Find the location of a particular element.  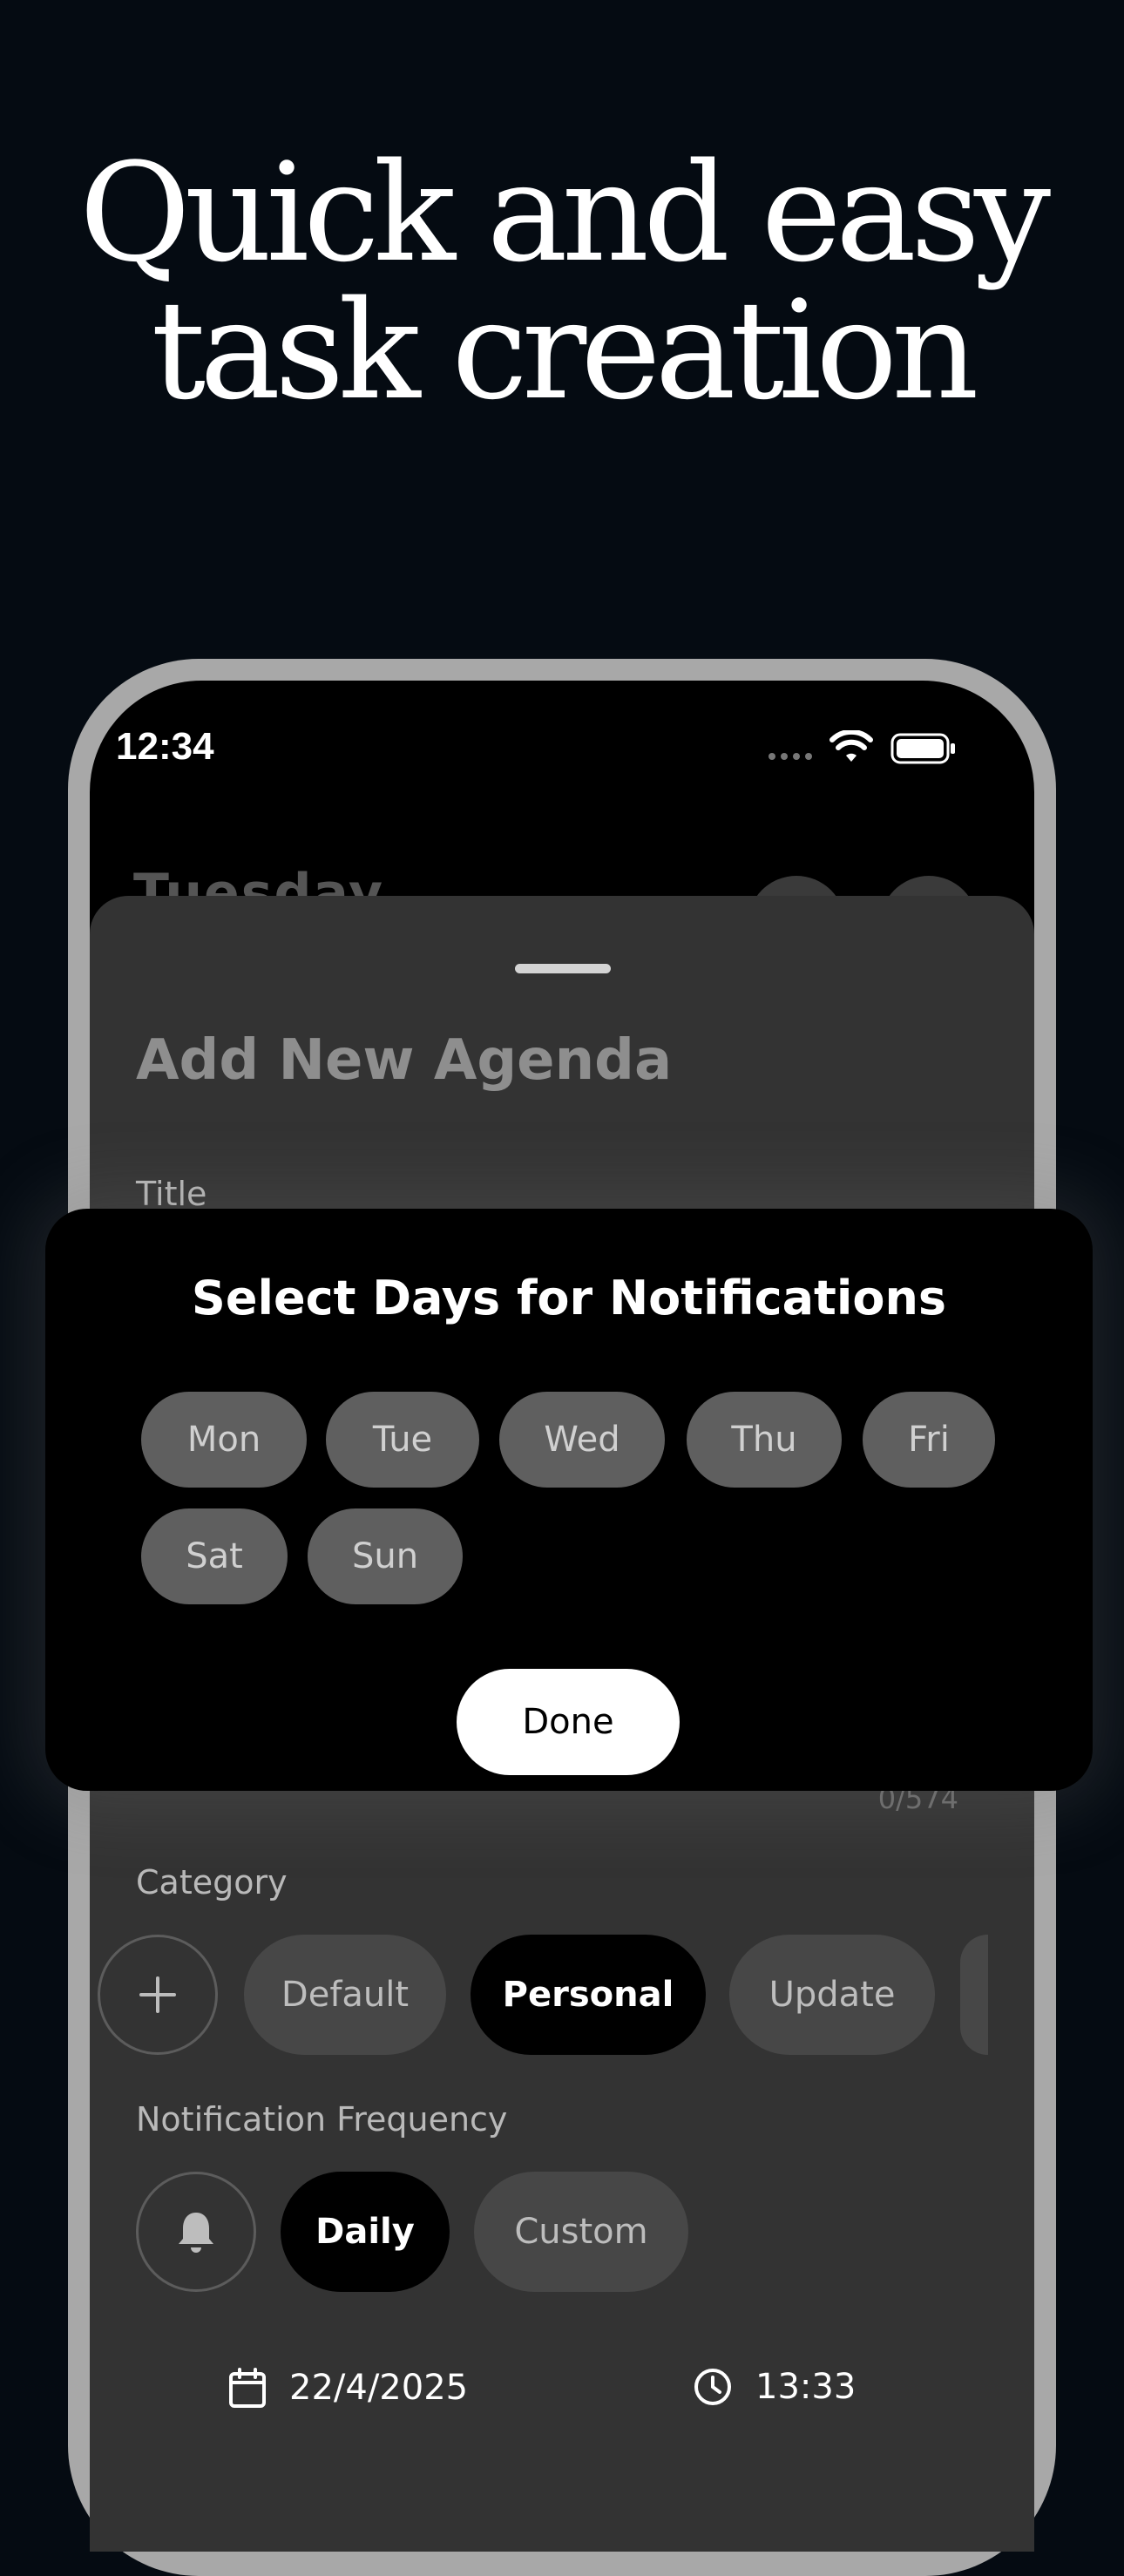

headline-line-1: Quick and easy is located at coordinates (564, 213).